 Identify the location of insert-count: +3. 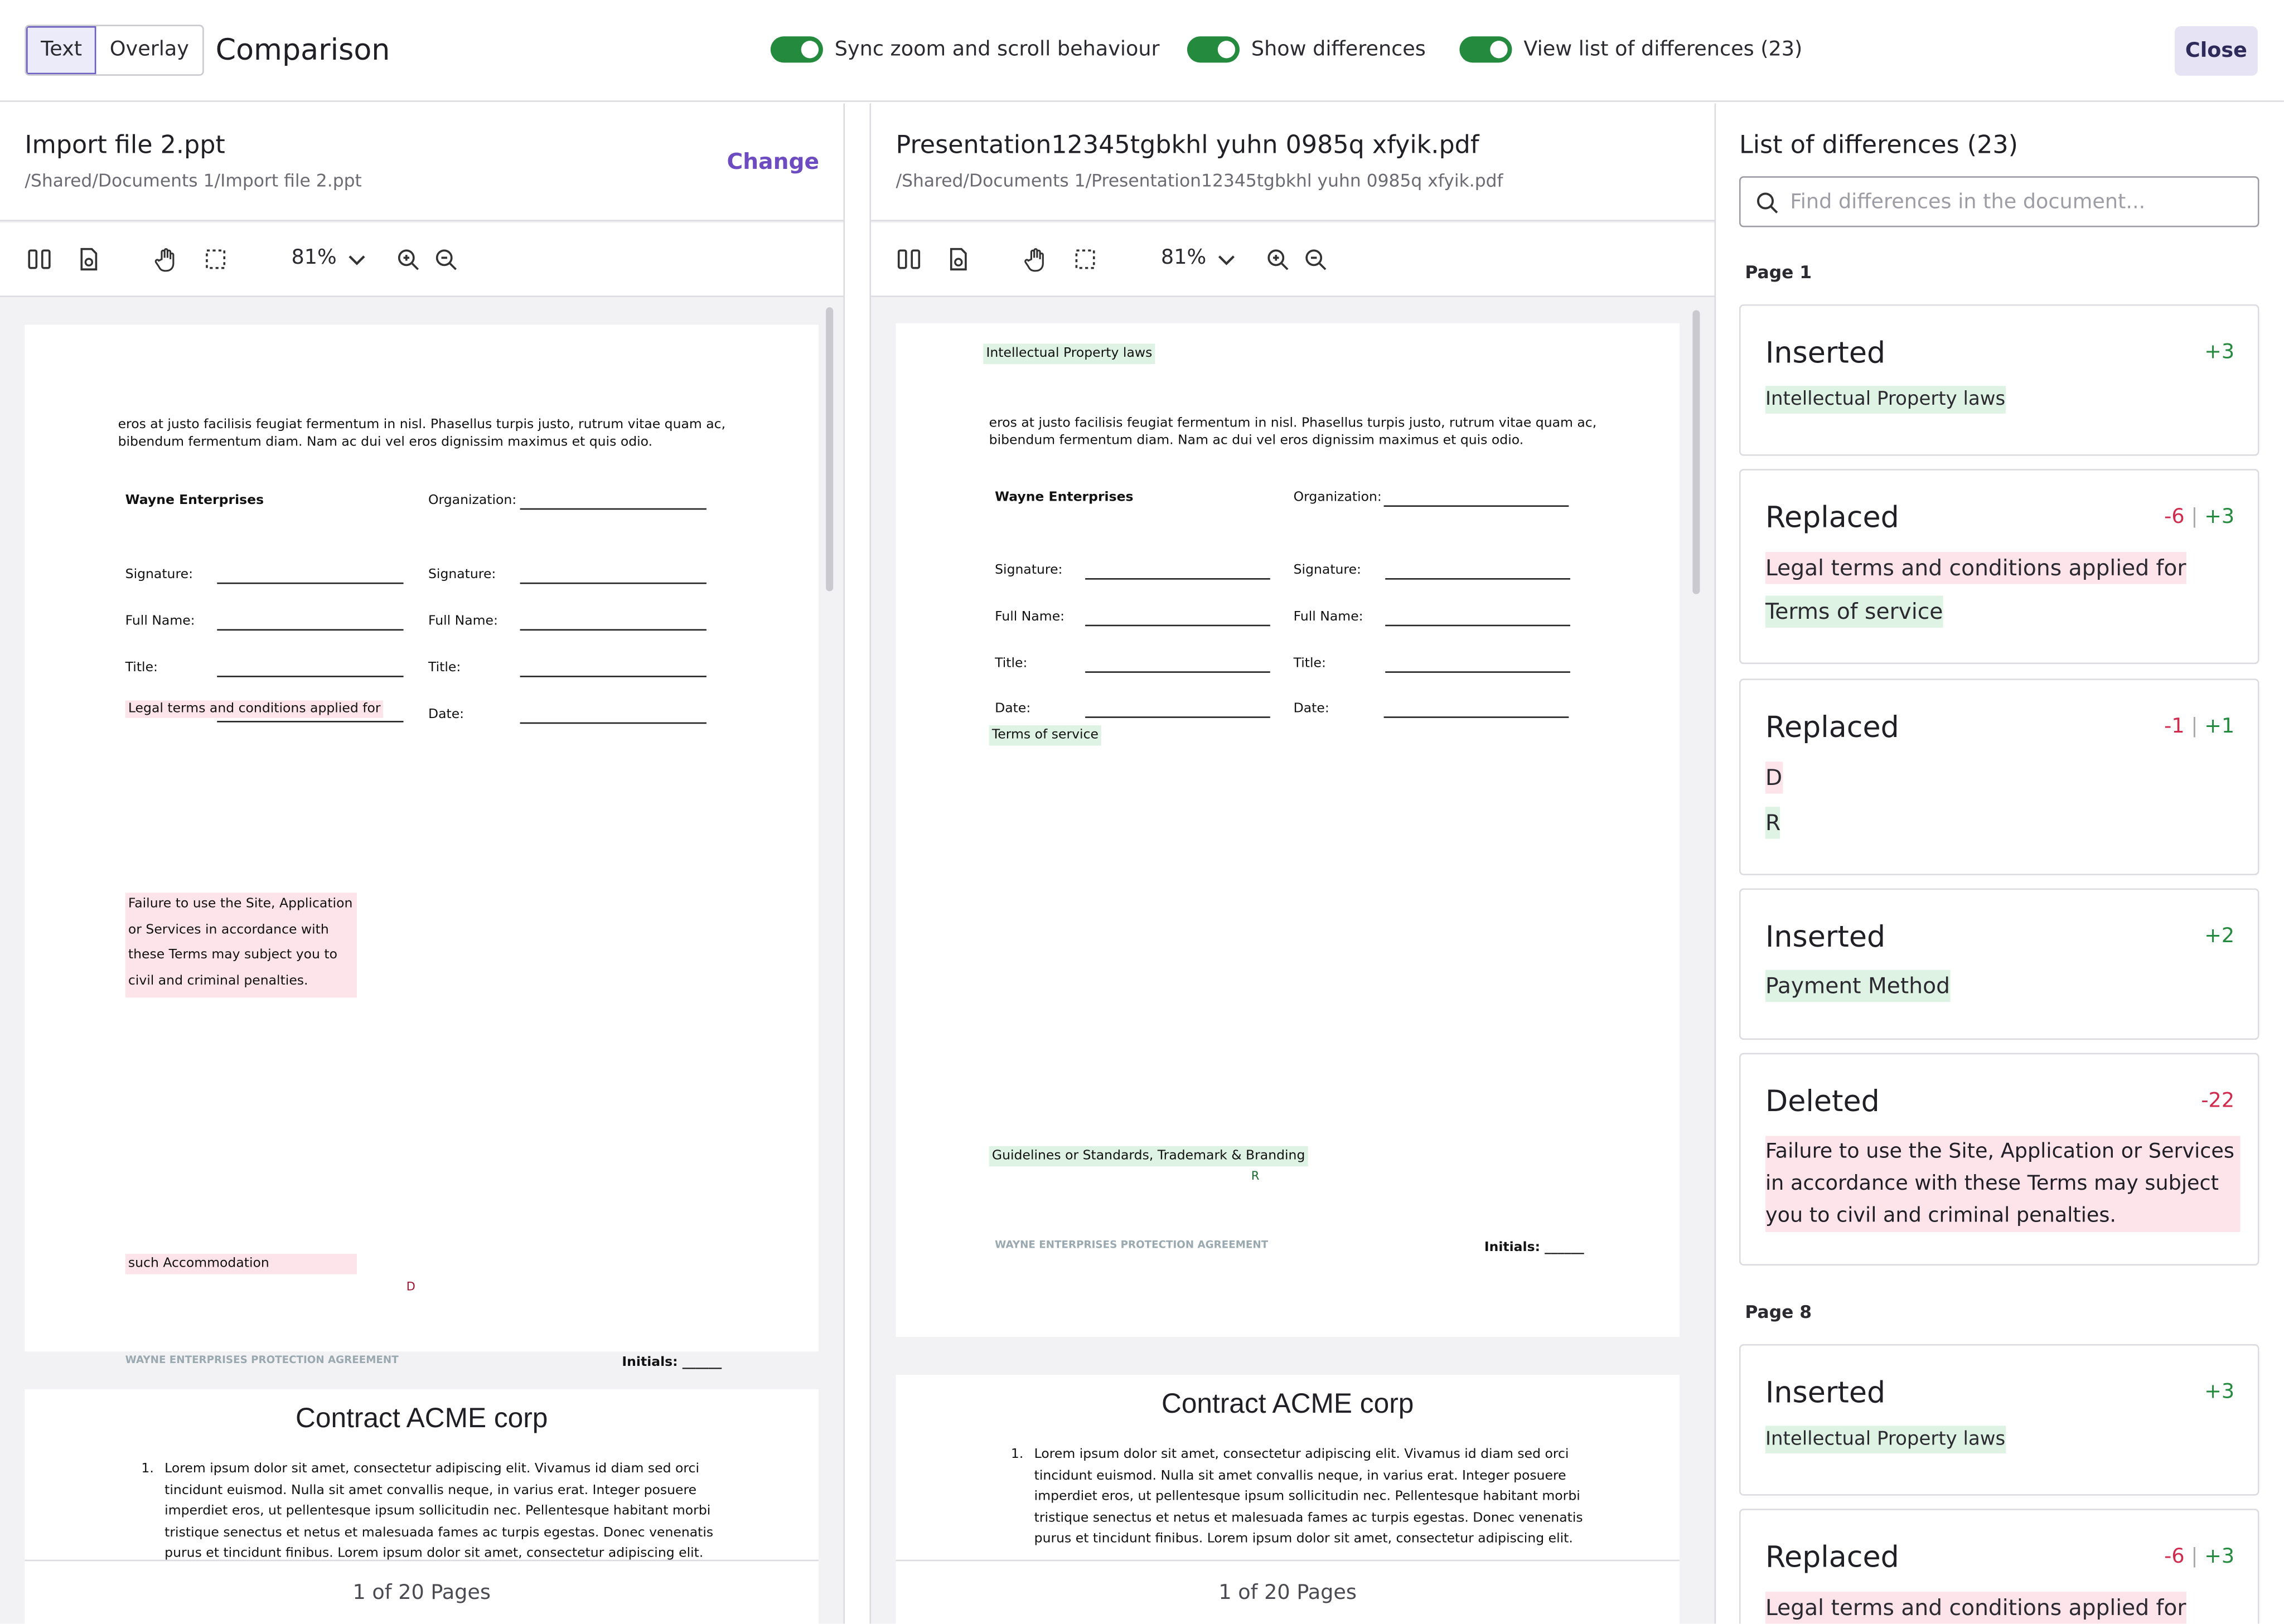
(2219, 353).